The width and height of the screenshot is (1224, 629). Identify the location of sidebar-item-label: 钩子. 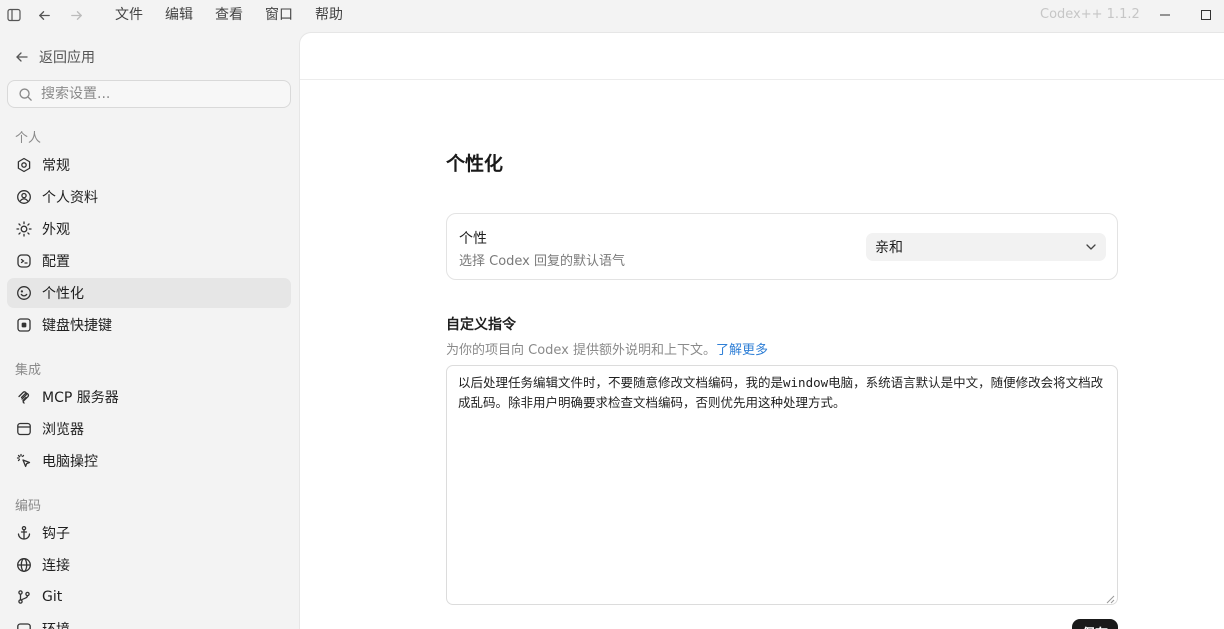
(56, 534).